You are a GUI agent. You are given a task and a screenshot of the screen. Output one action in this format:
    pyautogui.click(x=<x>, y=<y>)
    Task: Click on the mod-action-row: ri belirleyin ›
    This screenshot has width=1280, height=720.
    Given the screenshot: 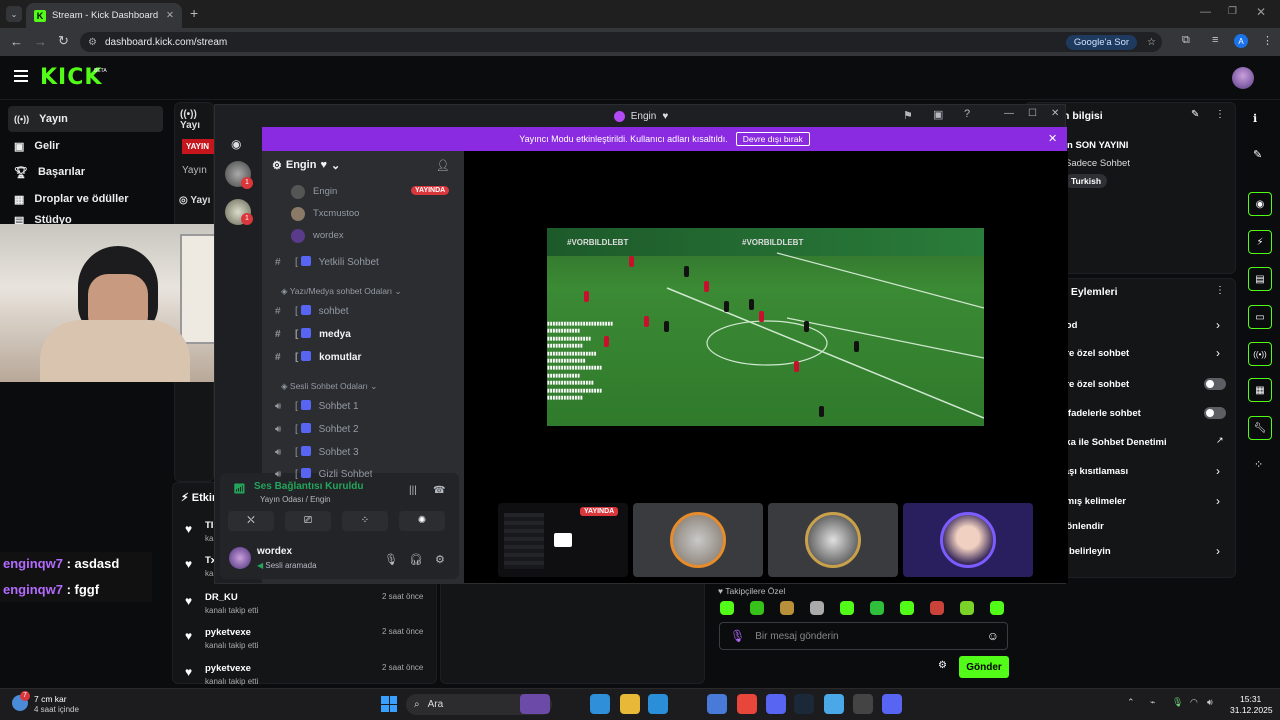 What is the action you would take?
    pyautogui.click(x=1145, y=553)
    